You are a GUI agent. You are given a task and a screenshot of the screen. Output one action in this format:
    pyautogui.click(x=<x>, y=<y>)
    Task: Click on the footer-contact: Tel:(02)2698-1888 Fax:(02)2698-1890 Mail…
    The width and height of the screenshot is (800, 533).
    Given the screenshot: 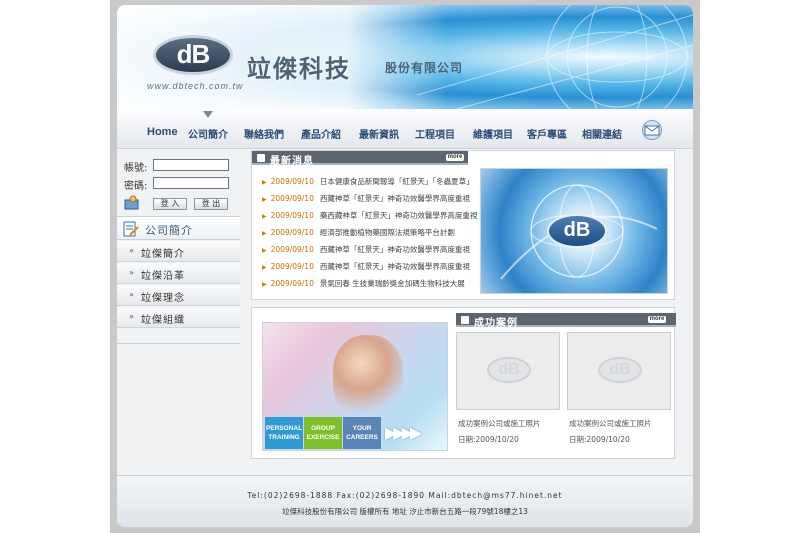 What is the action you would take?
    pyautogui.click(x=405, y=495)
    